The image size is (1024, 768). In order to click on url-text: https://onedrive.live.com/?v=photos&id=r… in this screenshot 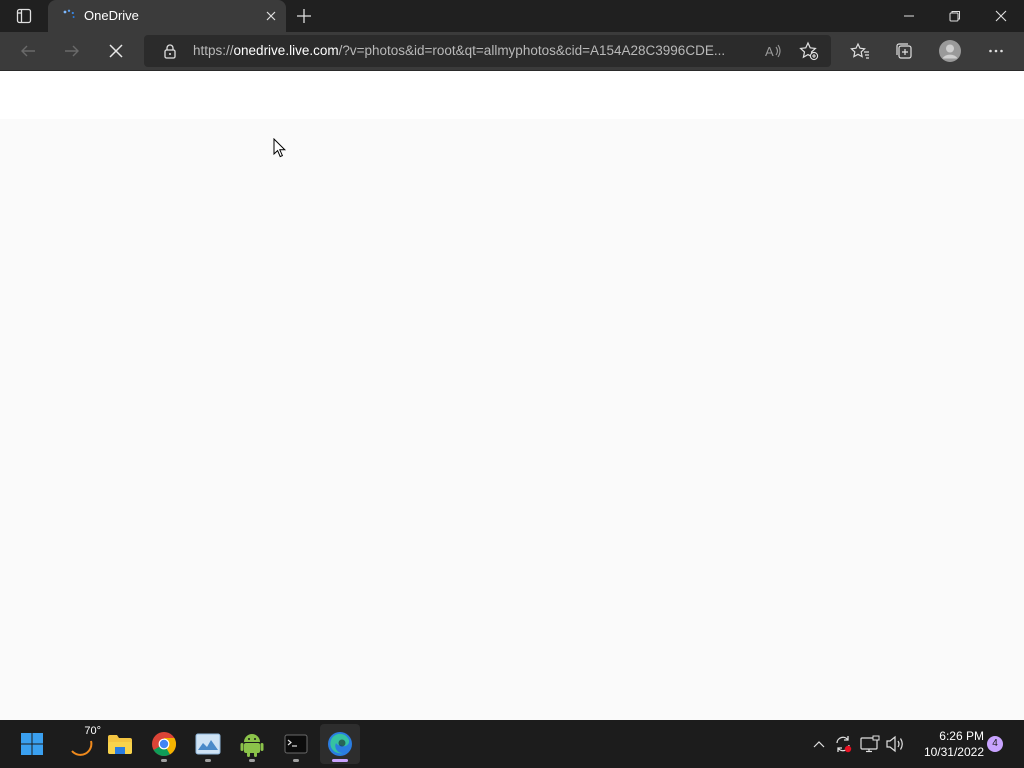, I will do `click(475, 50)`.